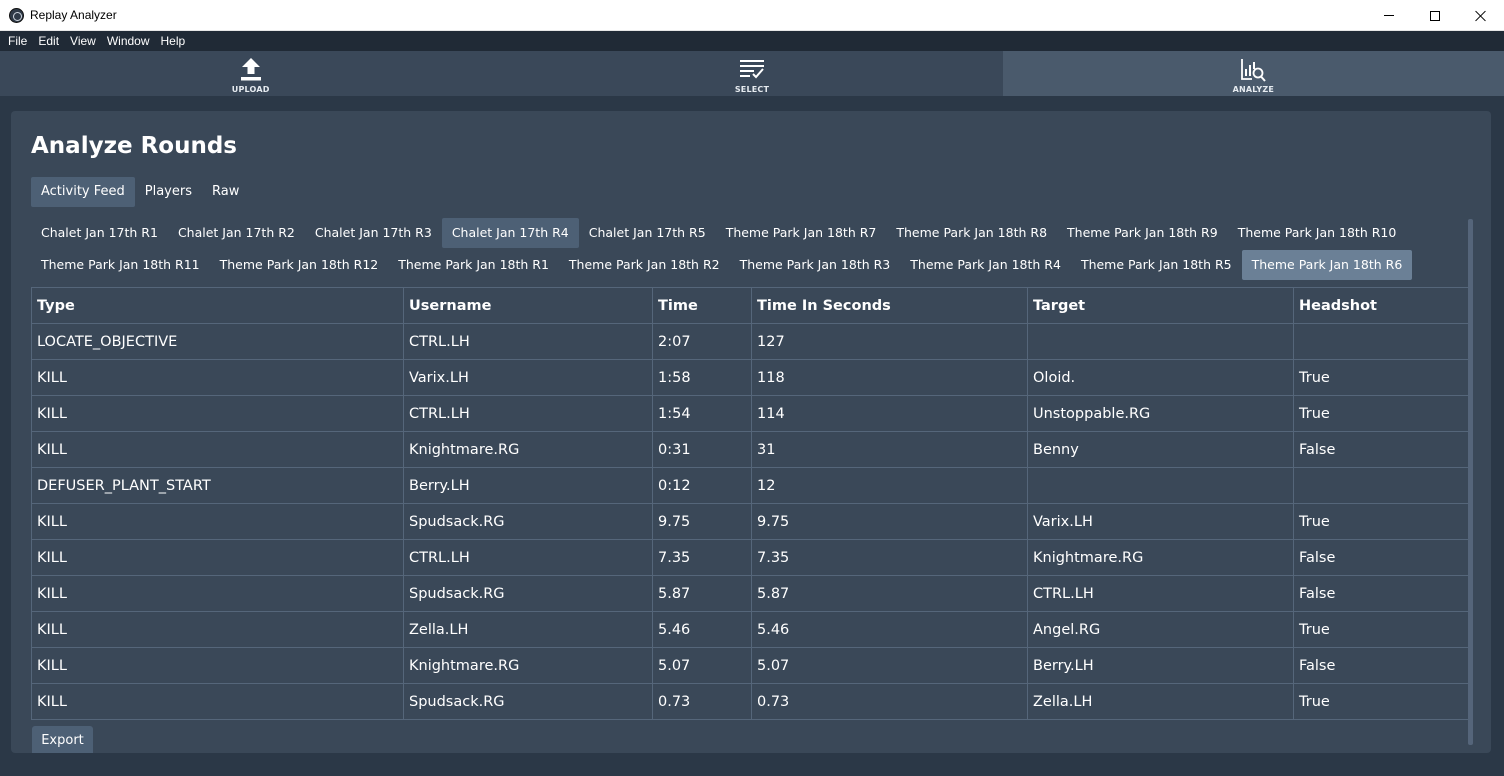  Describe the element at coordinates (99, 233) in the screenshot. I see `round-tab-chalet-jan-17th-r1: Chalet Jan 17th R1` at that location.